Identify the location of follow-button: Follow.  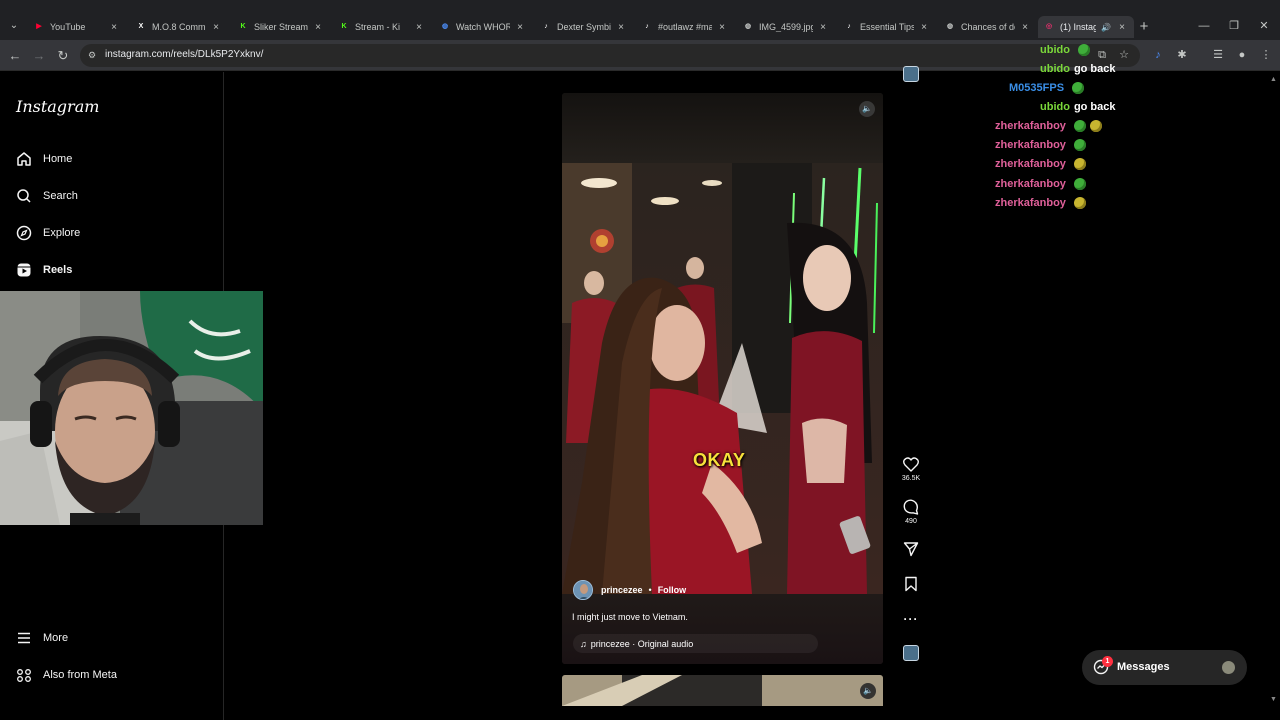
(672, 590).